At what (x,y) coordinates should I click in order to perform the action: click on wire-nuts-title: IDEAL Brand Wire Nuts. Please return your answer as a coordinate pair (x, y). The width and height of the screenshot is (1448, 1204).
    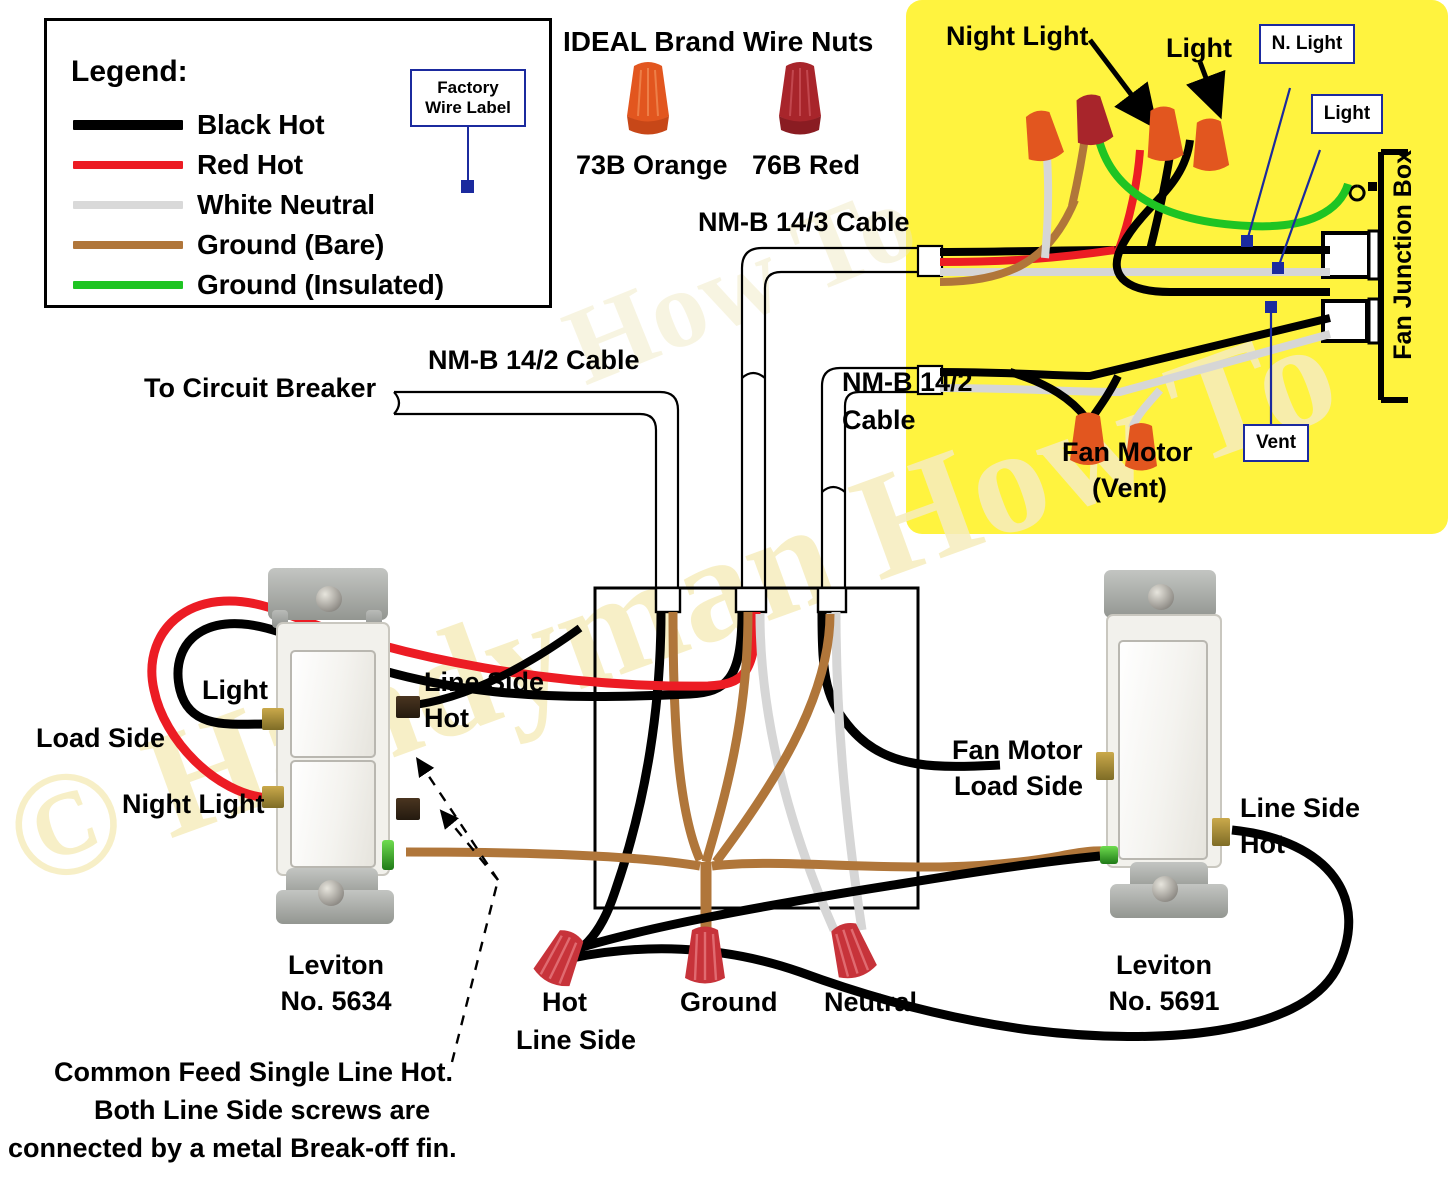
    Looking at the image, I should click on (718, 41).